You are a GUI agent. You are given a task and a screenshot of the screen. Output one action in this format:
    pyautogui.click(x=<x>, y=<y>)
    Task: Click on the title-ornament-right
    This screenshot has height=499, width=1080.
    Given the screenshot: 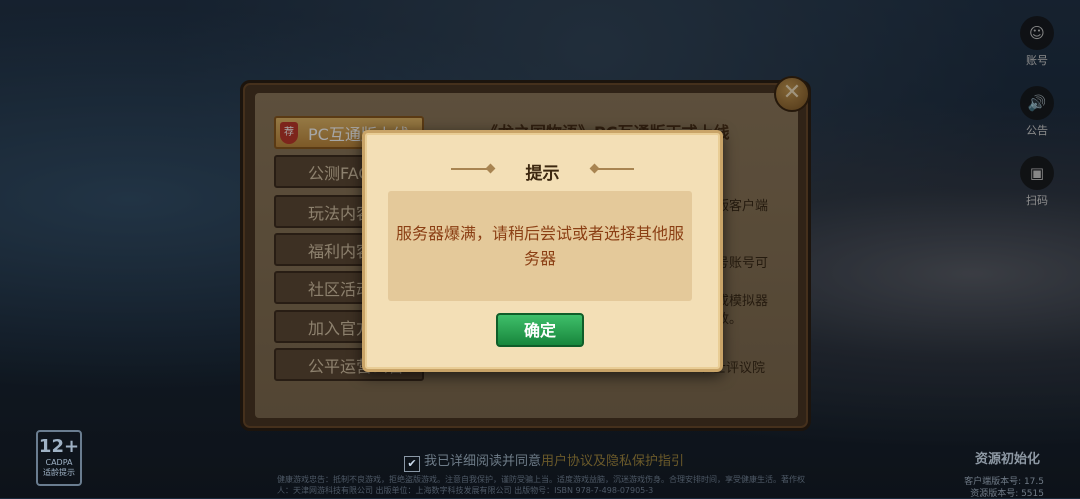 What is the action you would take?
    pyautogui.click(x=614, y=169)
    